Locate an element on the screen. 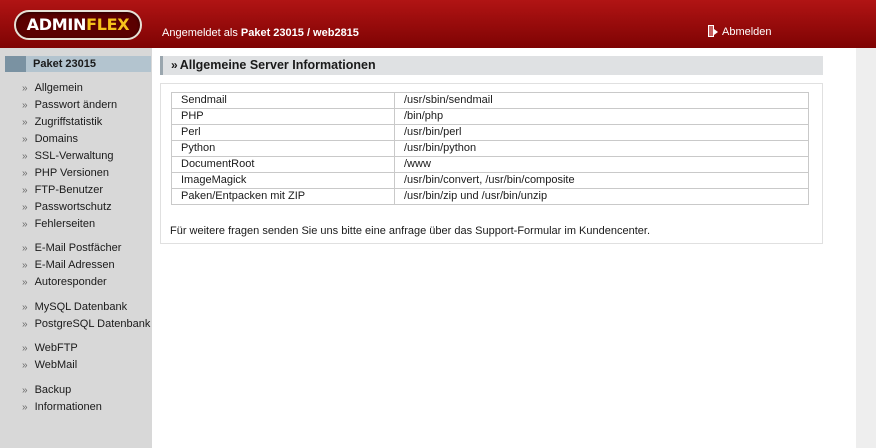  sidebar-item-label: Autoresponder is located at coordinates (71, 282).